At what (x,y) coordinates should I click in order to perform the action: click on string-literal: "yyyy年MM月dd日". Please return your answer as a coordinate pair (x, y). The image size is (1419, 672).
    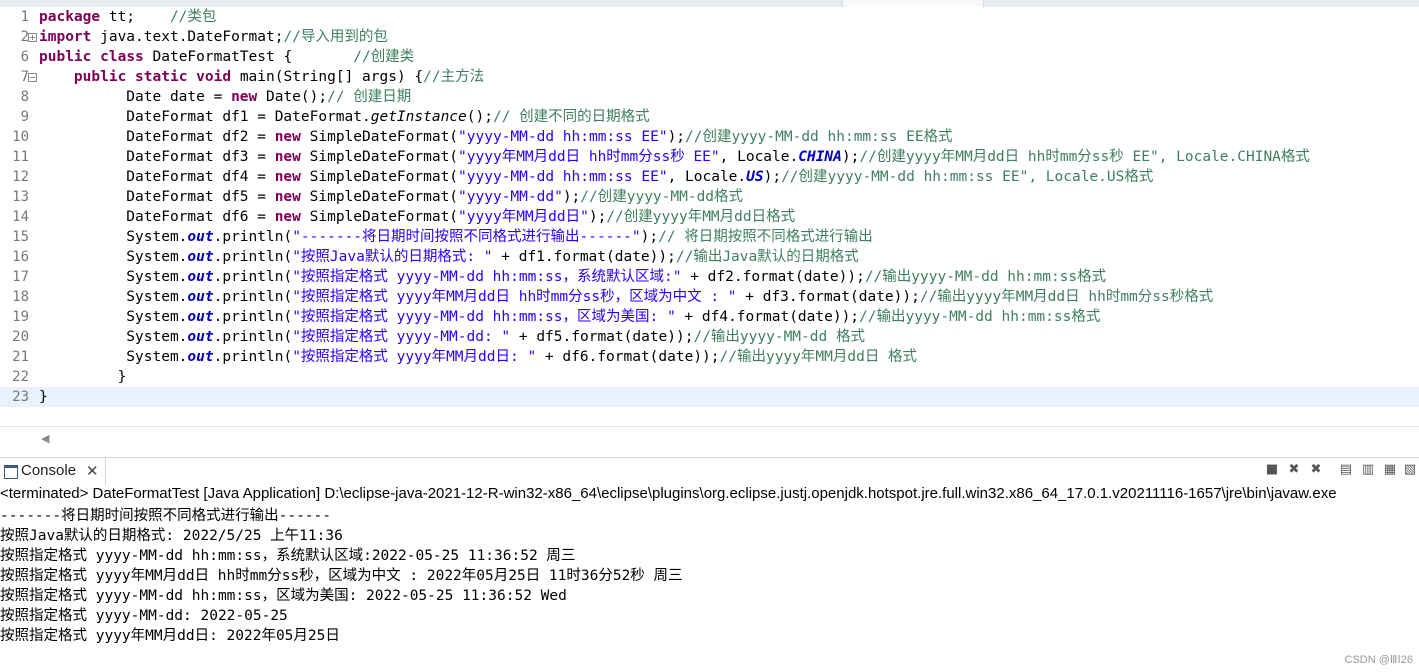
    Looking at the image, I should click on (523, 217).